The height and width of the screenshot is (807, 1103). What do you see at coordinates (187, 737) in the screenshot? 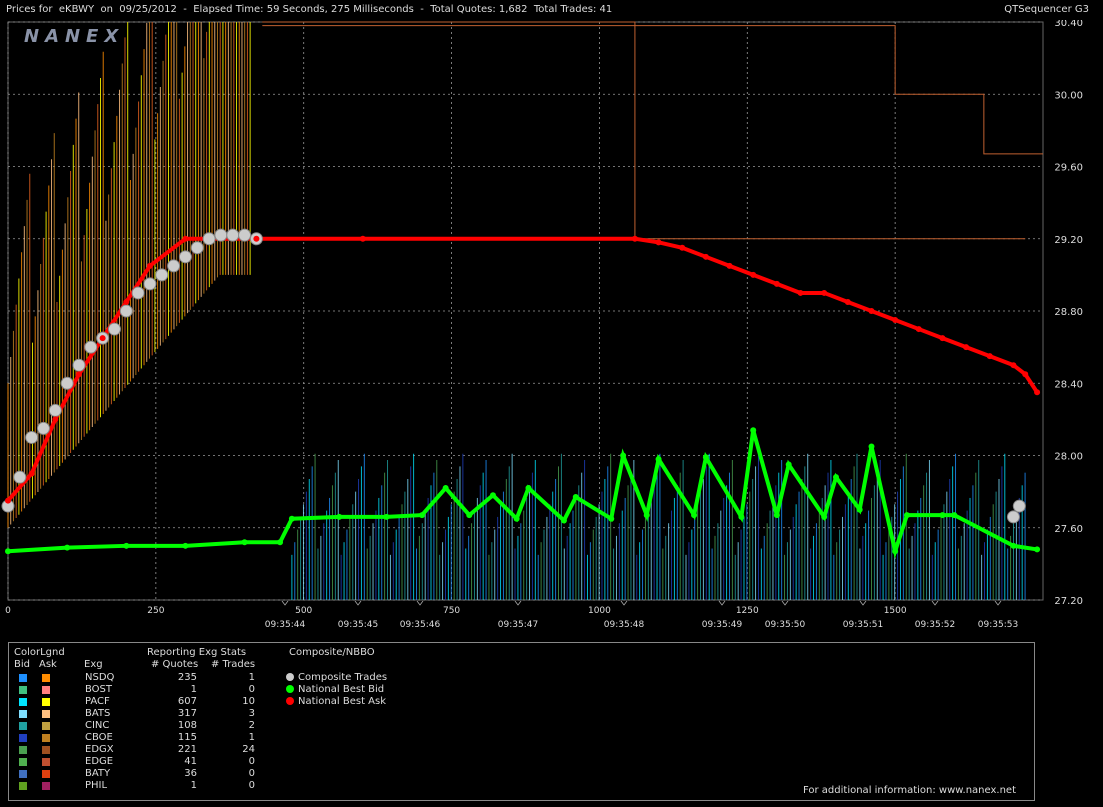
I see `quote-count: 115` at bounding box center [187, 737].